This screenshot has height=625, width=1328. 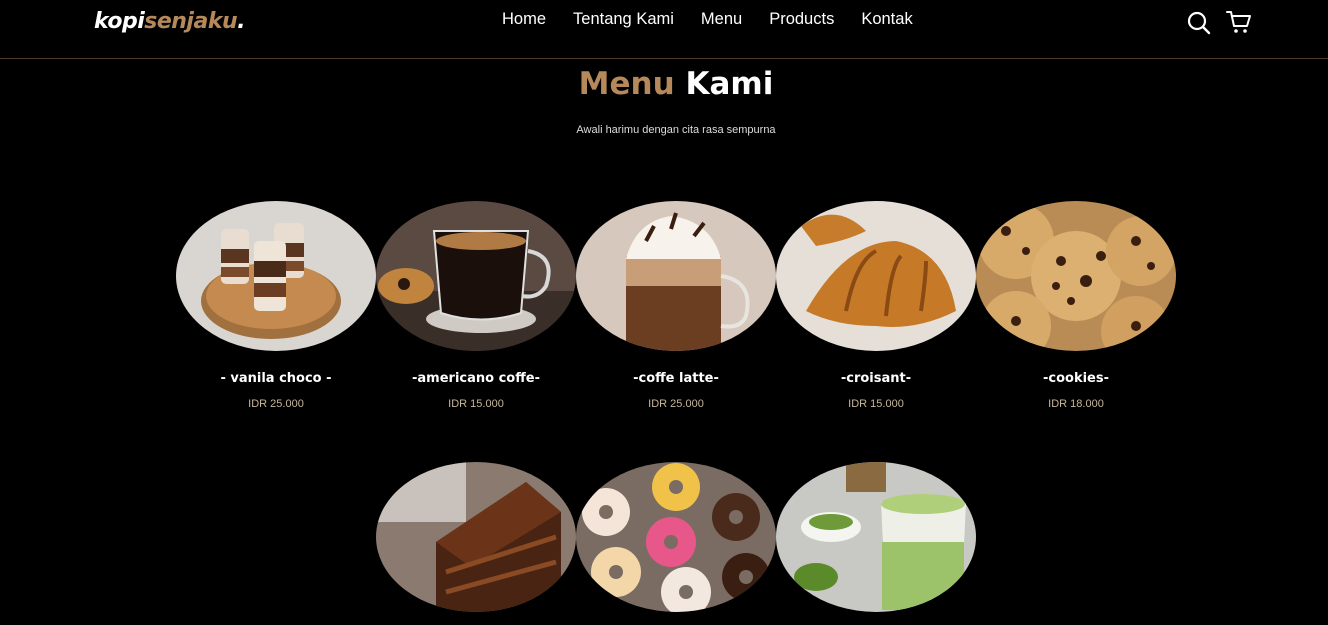 I want to click on matcha-latte-image, so click(x=876, y=537).